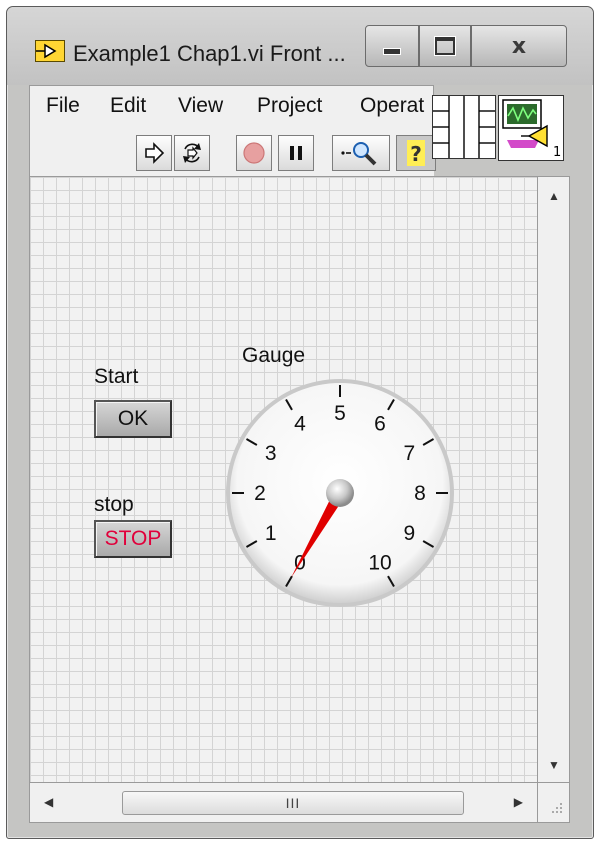 This screenshot has width=600, height=845. What do you see at coordinates (392, 106) in the screenshot?
I see `menu-operate: Operat` at bounding box center [392, 106].